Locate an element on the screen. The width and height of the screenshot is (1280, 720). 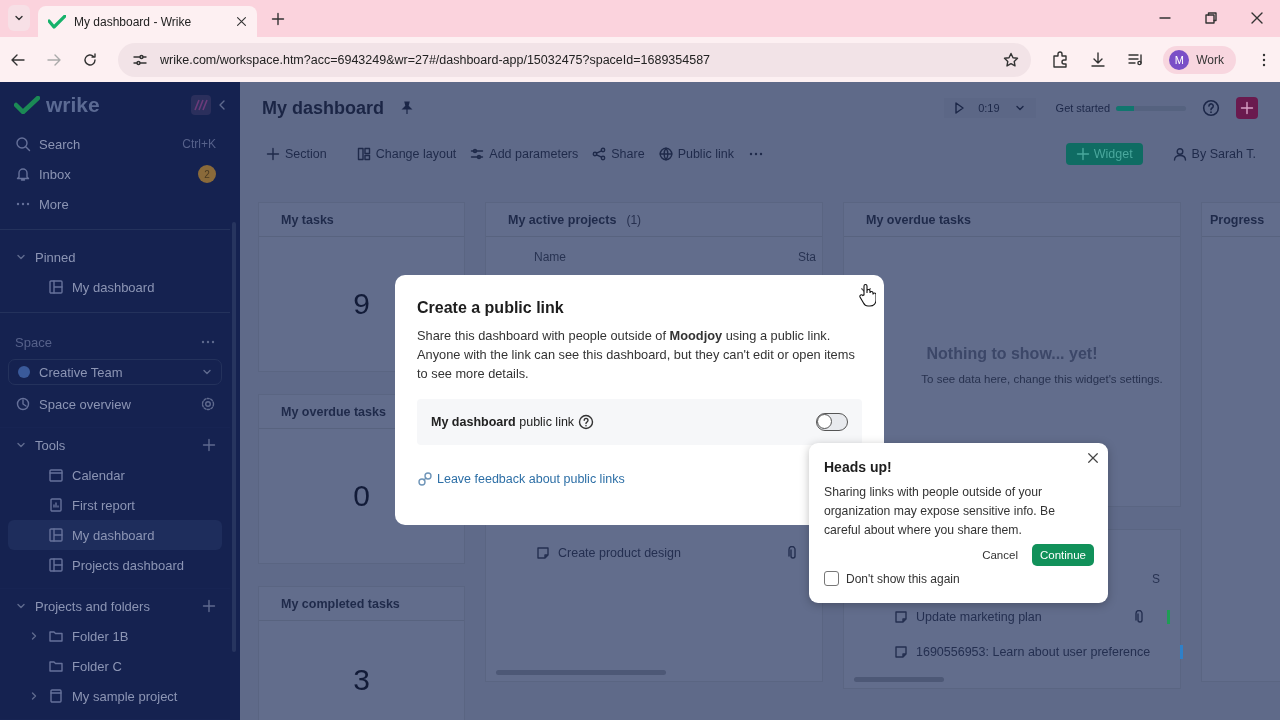
shortcut-hint: Ctrl+K is located at coordinates (199, 144).